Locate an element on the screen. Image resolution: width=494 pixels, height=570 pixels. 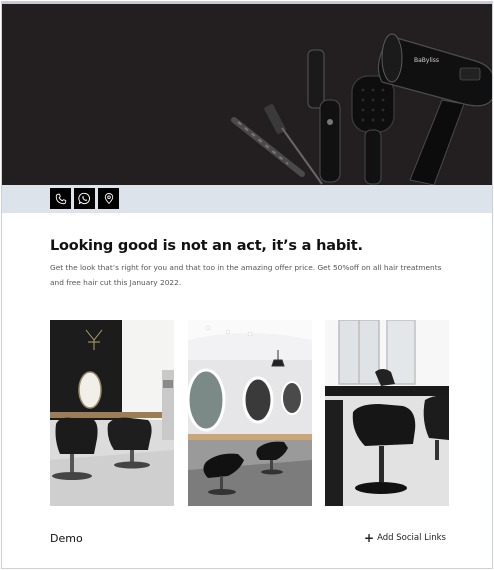
whatsapp-icon is located at coordinates (84, 198).